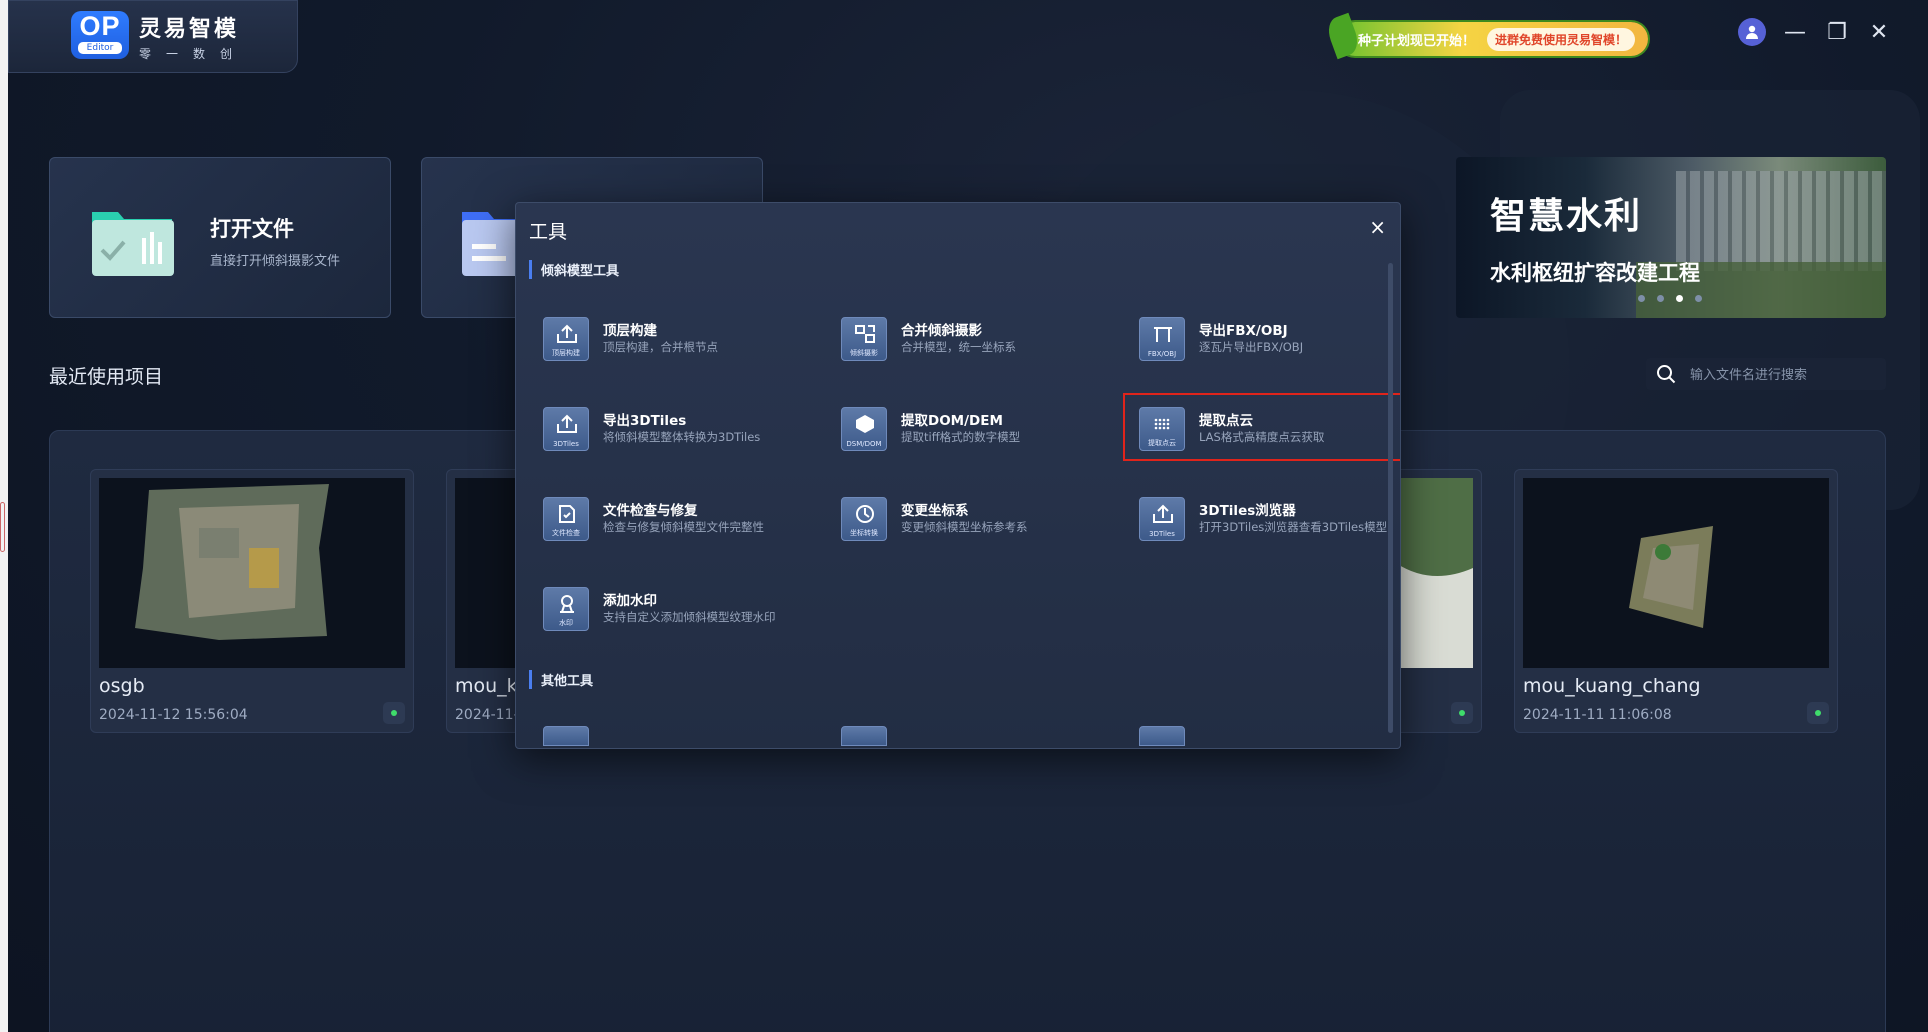 The image size is (1928, 1032). What do you see at coordinates (1251, 347) in the screenshot?
I see `tool-desc: 逐瓦片导出FBX/OBJ` at bounding box center [1251, 347].